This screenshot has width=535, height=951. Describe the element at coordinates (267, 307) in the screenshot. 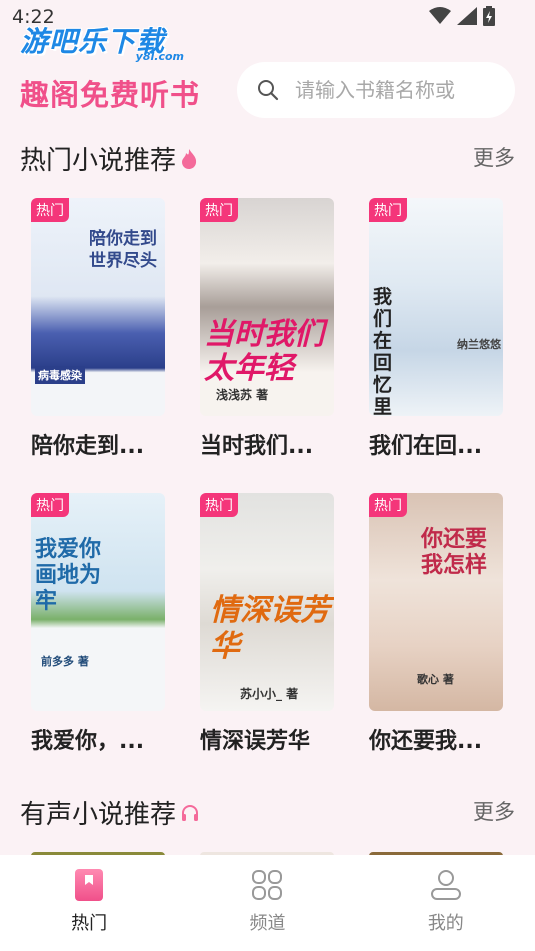

I see `book-cover: 当时我们太年轻 浅浅苏 著 热门` at that location.